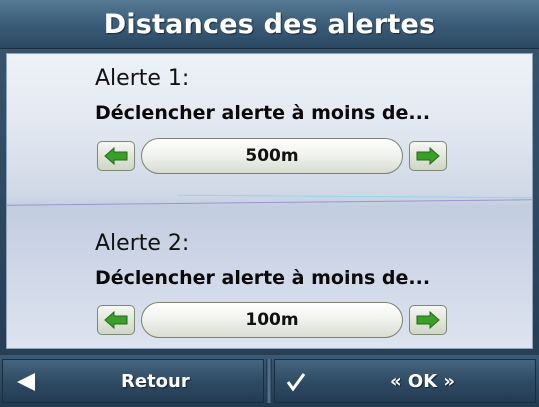 This screenshot has height=407, width=539. What do you see at coordinates (142, 243) in the screenshot?
I see `alert-2-label: Alerte 2:` at bounding box center [142, 243].